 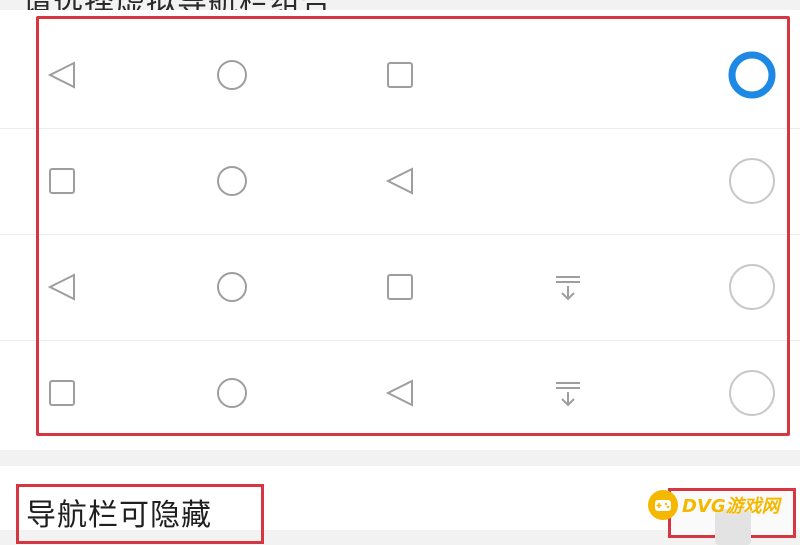 What do you see at coordinates (752, 181) in the screenshot?
I see `combo-2-radio` at bounding box center [752, 181].